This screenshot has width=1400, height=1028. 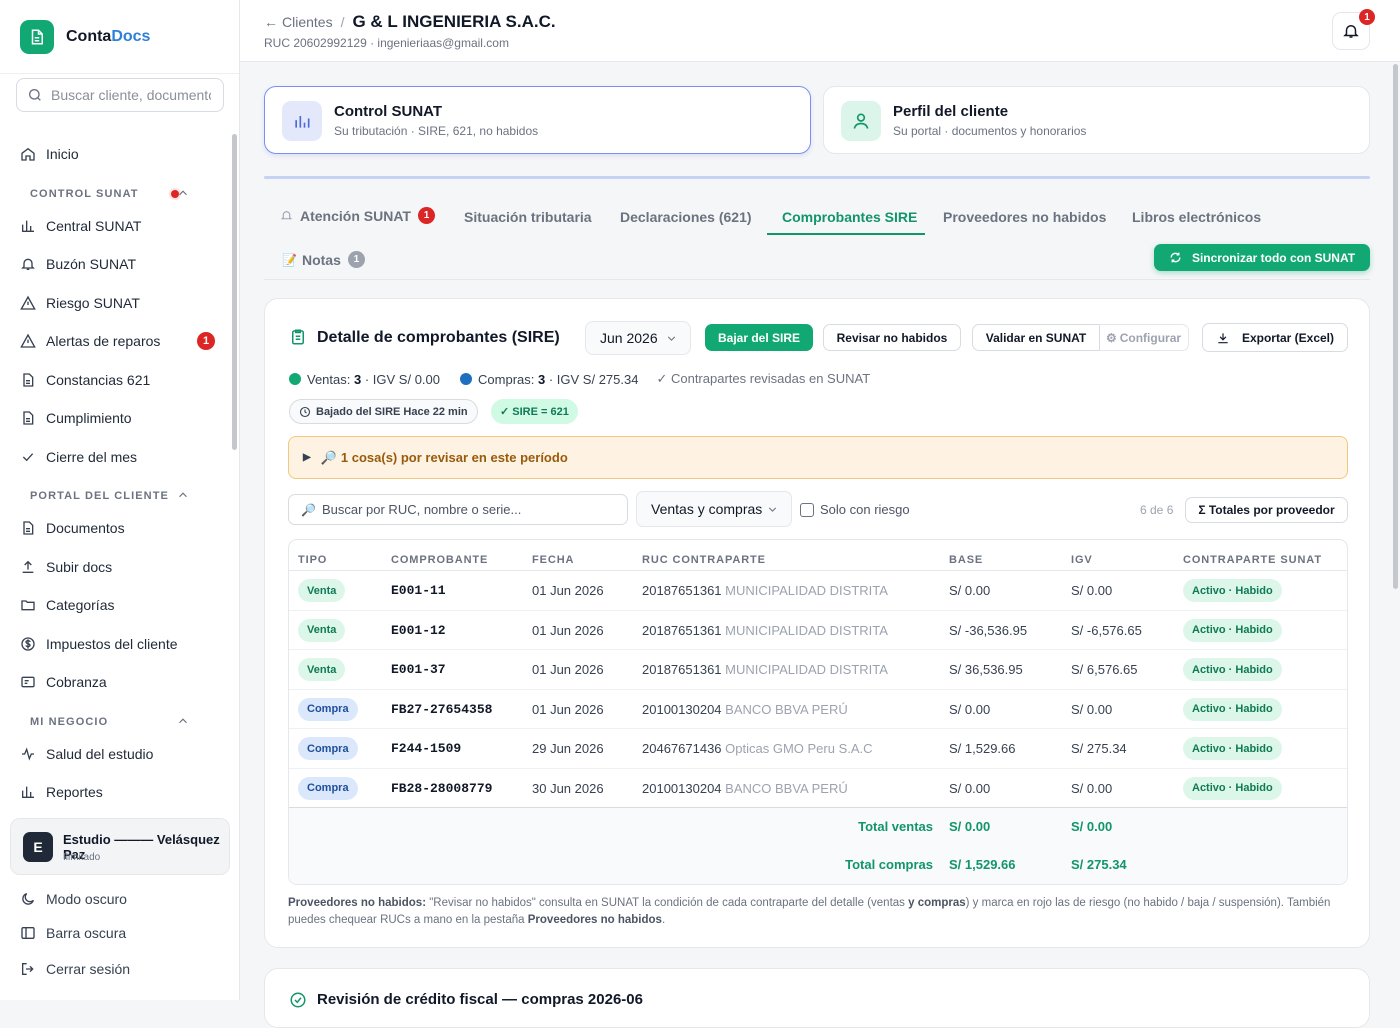 What do you see at coordinates (312, 560) in the screenshot?
I see `column-header: TIPO` at bounding box center [312, 560].